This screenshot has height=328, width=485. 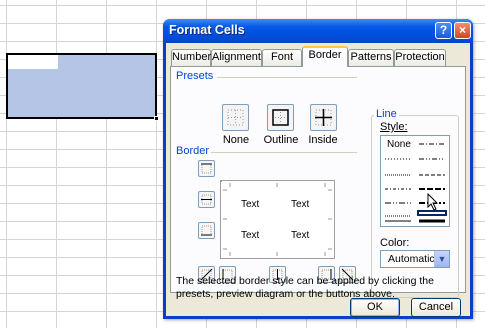 I want to click on border-inside-horizontal-icon, so click(x=206, y=199).